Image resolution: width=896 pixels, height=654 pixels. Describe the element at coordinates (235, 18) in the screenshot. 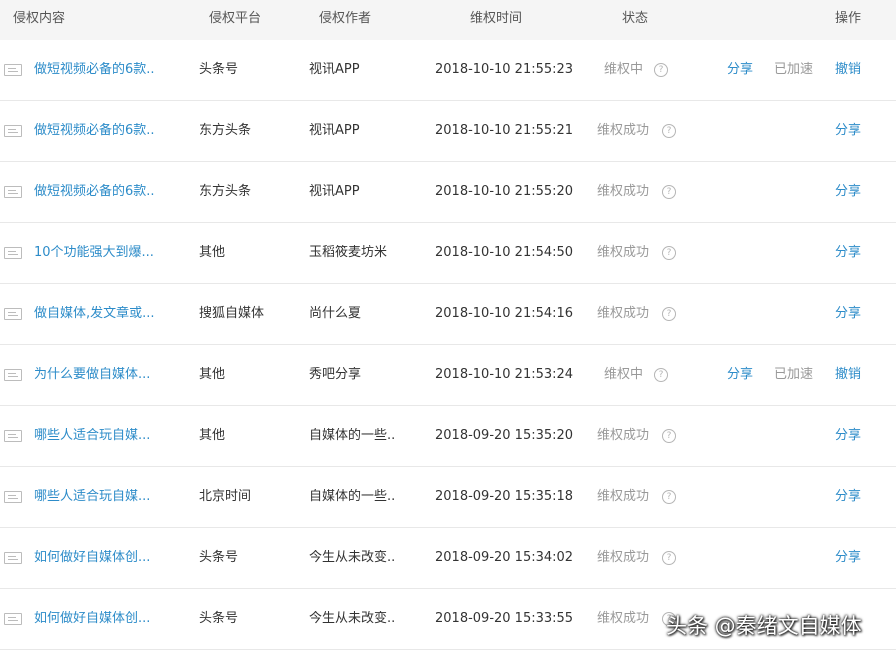

I see `header-platform: 侵权平台` at that location.